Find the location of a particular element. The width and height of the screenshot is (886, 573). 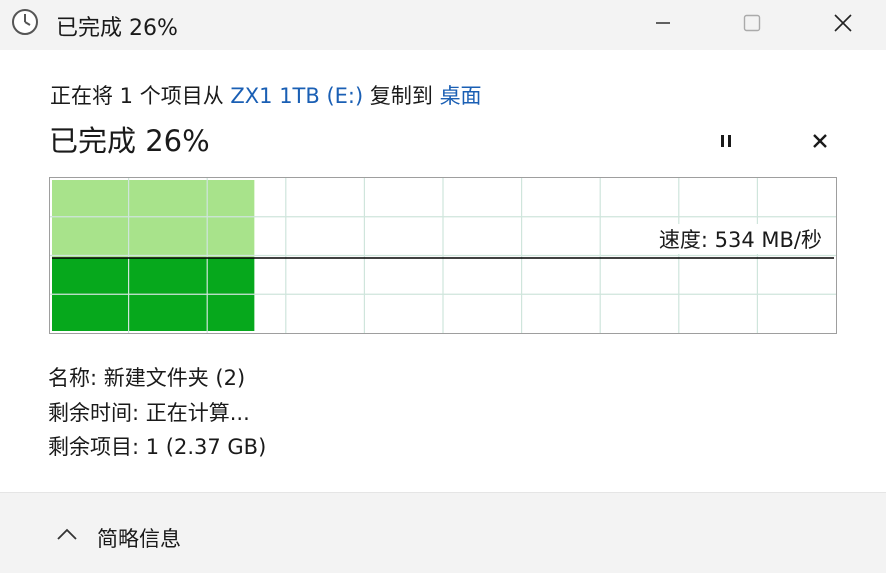

title-bar: 已完成 26% is located at coordinates (443, 25).